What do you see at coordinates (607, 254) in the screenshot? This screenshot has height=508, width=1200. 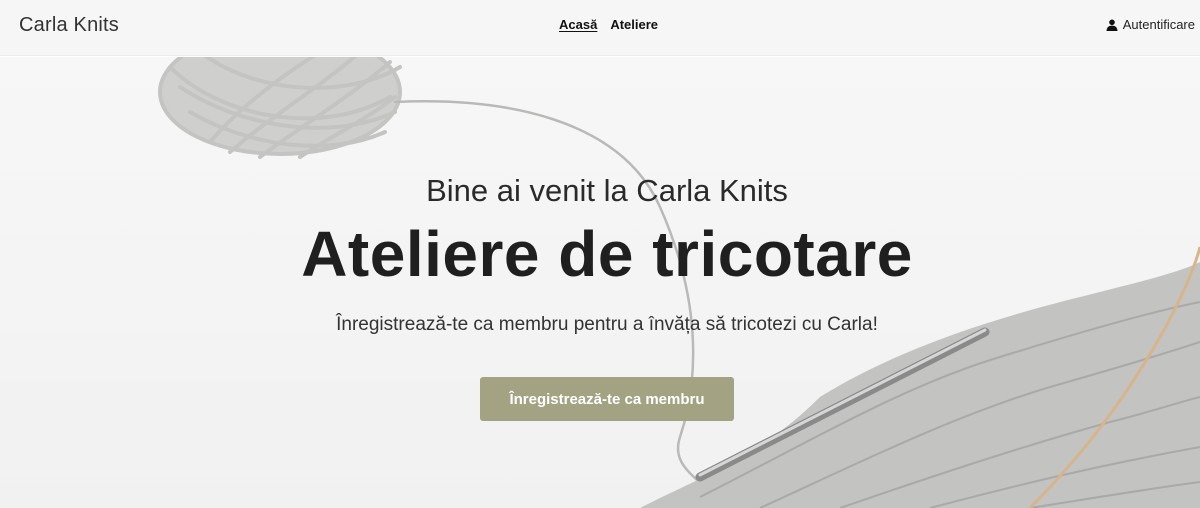 I see `hero-title: Ateliere de tricotare` at bounding box center [607, 254].